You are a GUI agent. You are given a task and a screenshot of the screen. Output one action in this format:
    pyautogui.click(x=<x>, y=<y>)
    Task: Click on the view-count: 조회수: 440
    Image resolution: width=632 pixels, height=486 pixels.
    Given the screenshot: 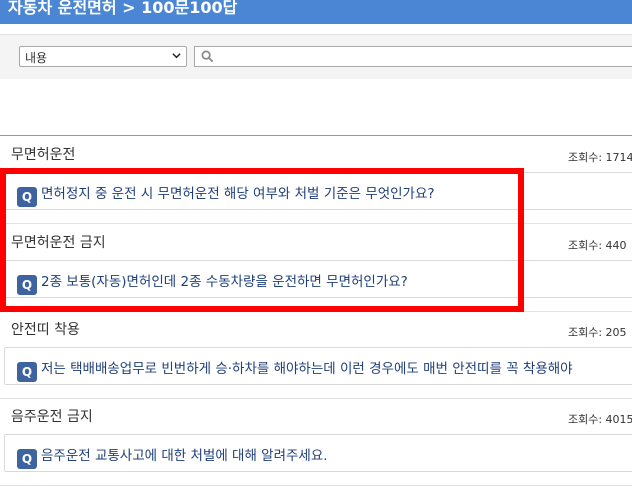 What is the action you would take?
    pyautogui.click(x=597, y=245)
    